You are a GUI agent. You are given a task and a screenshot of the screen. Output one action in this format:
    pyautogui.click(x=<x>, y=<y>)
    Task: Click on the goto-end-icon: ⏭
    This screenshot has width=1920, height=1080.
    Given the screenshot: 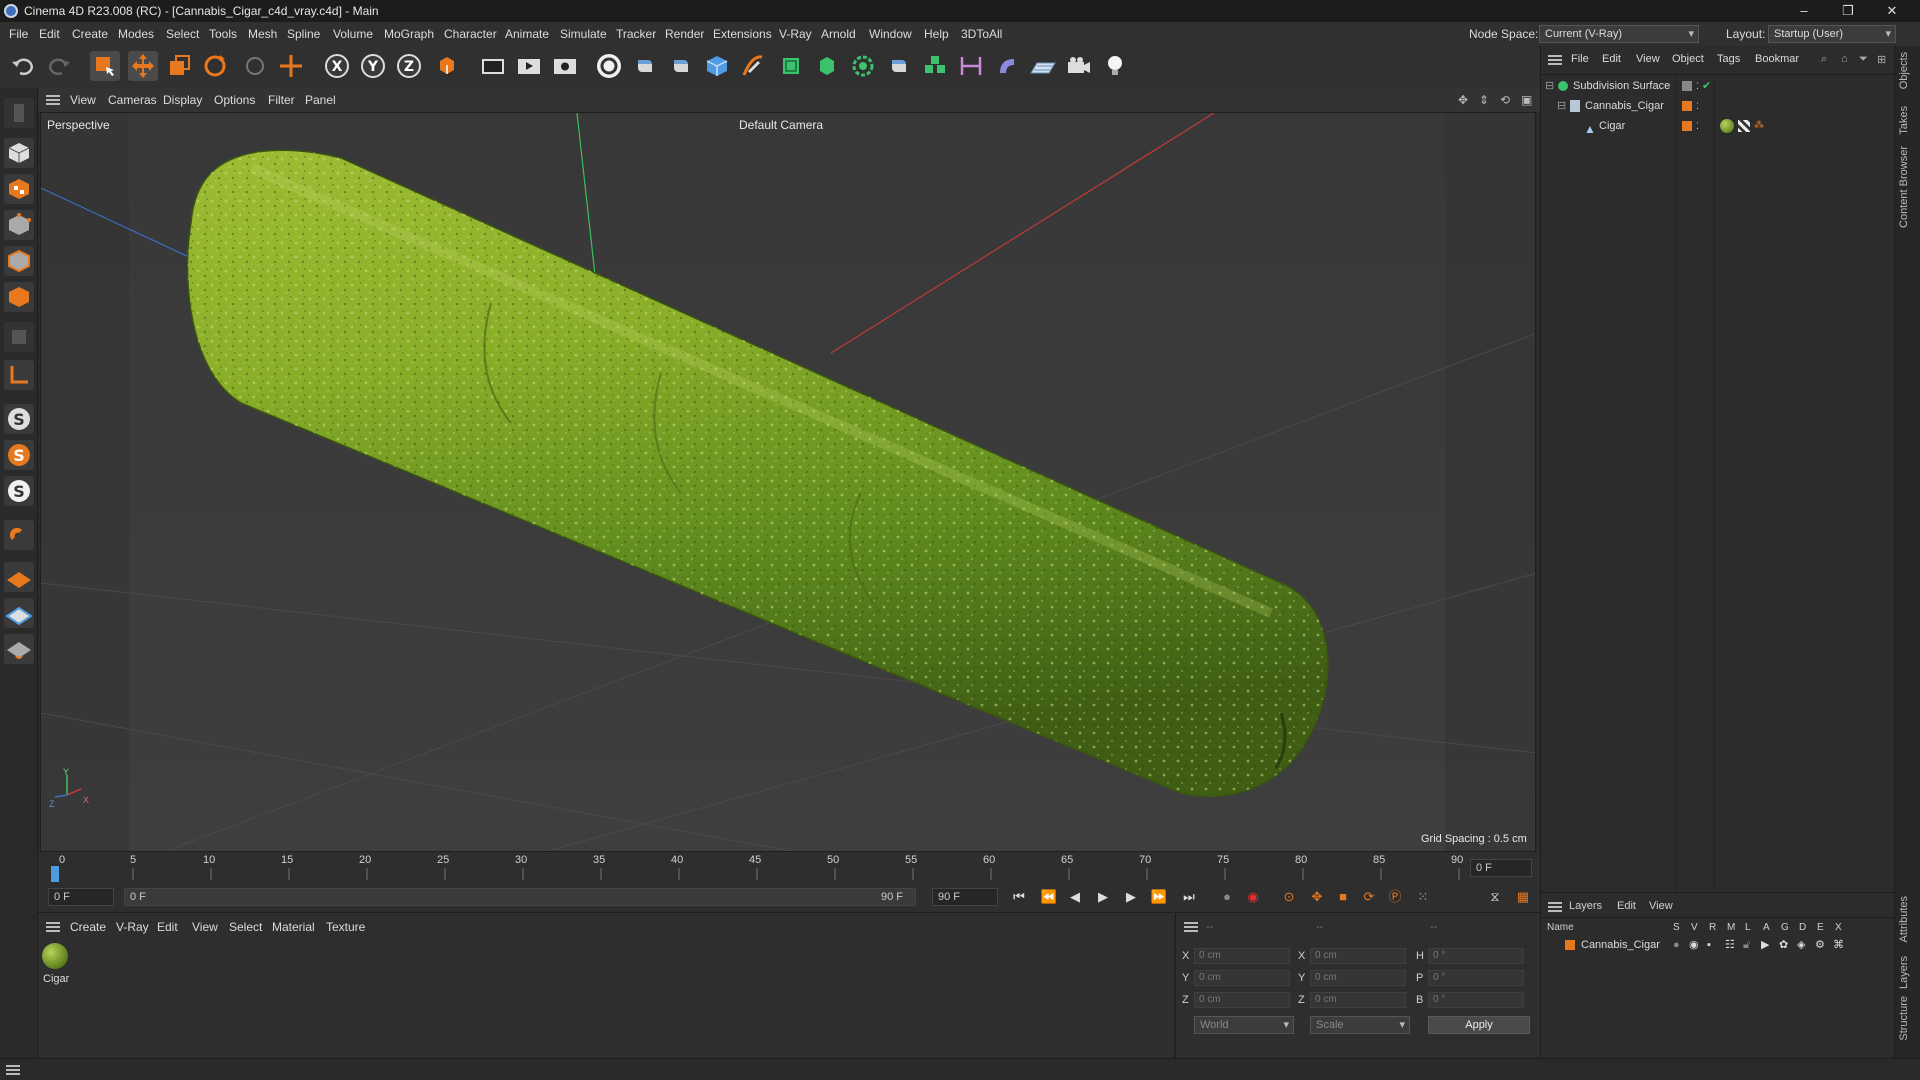 What is the action you would take?
    pyautogui.click(x=1189, y=897)
    